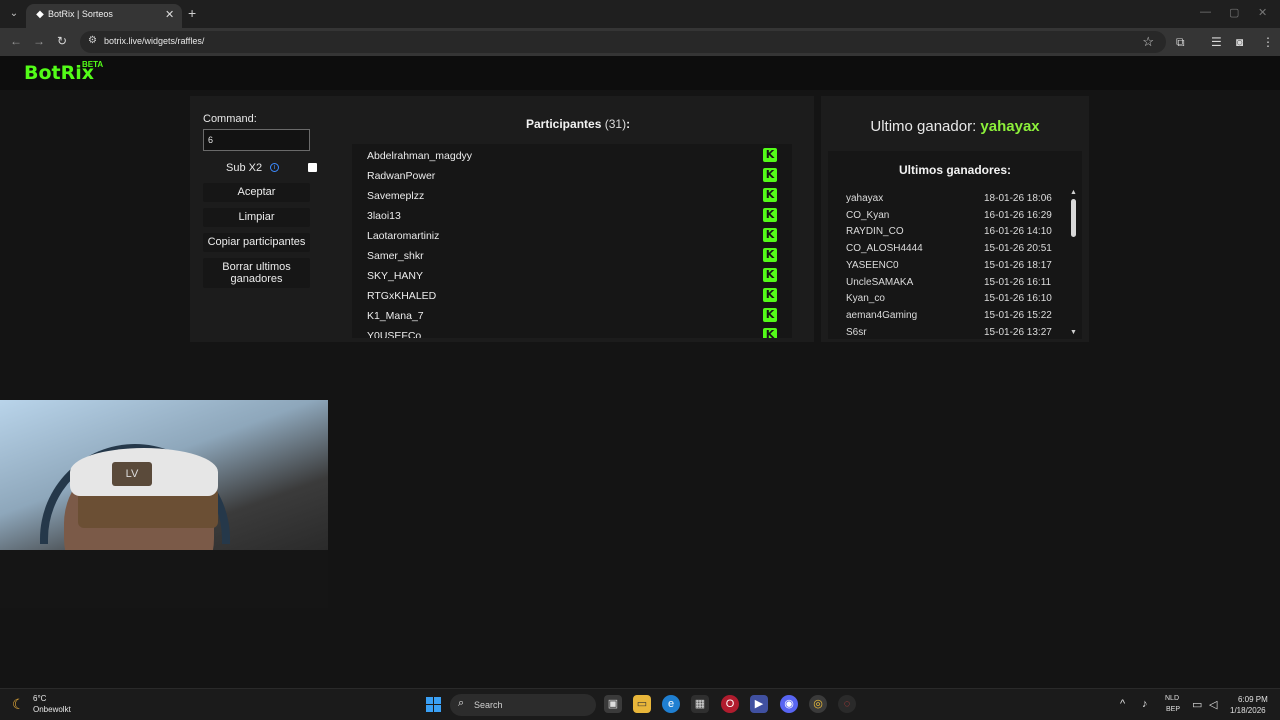  I want to click on weather-moon-icon: ☾, so click(18, 704).